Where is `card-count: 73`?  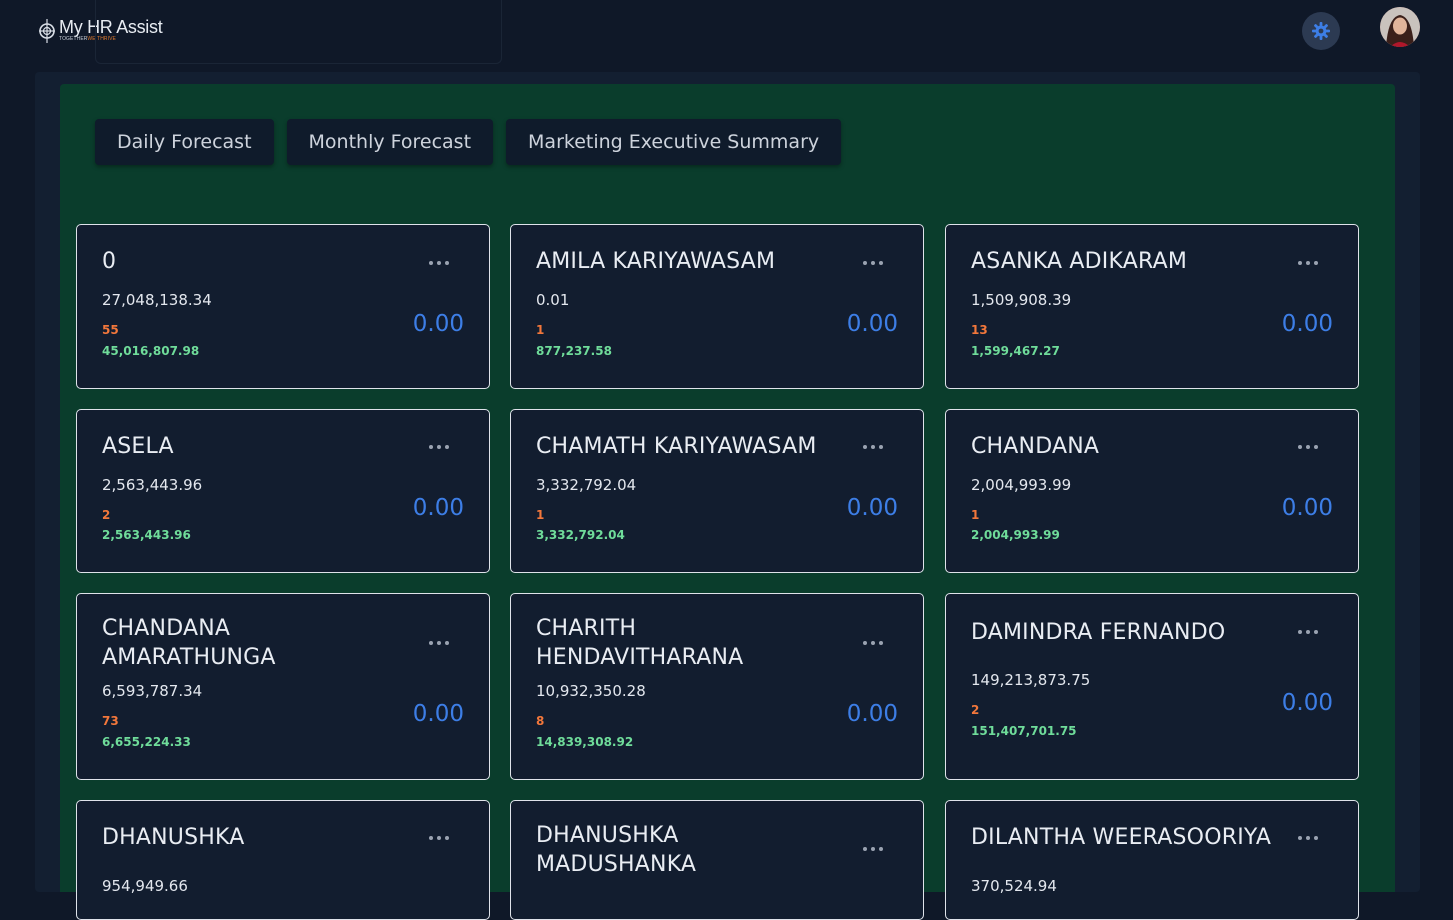 card-count: 73 is located at coordinates (110, 721).